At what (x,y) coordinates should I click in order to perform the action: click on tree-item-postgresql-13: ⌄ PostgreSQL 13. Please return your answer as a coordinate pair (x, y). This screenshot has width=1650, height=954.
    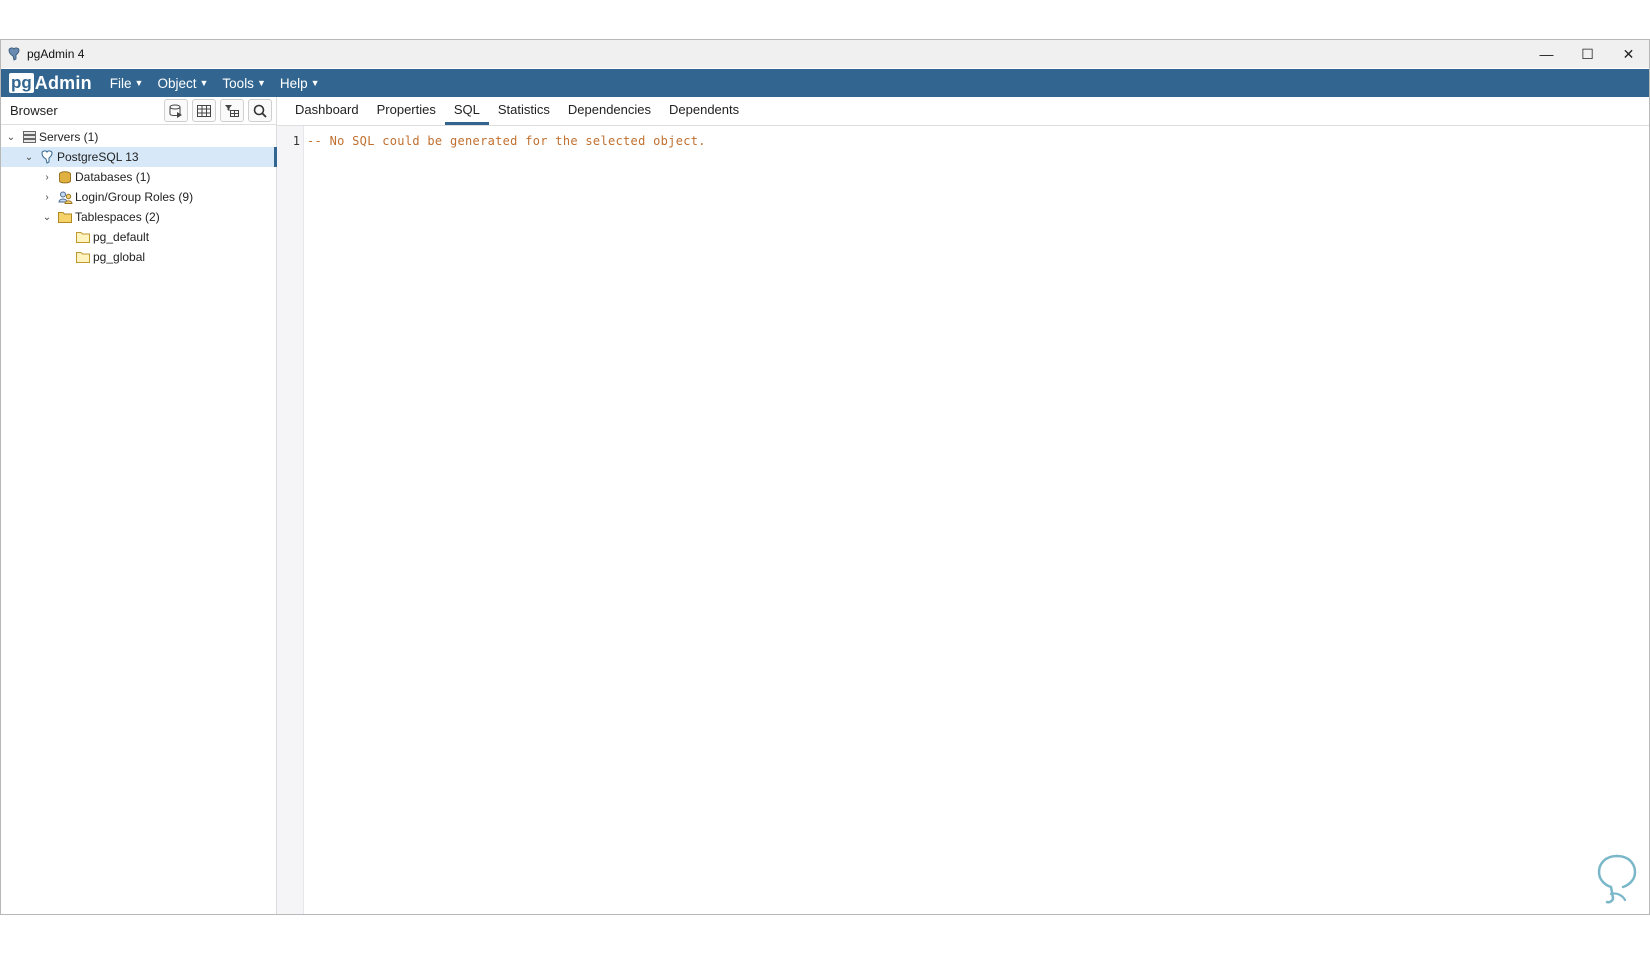
    Looking at the image, I should click on (139, 157).